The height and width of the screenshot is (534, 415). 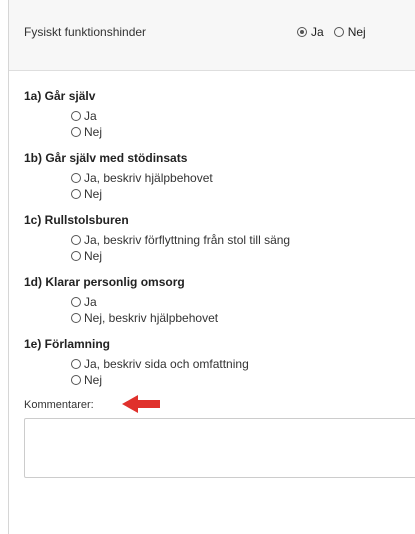 What do you see at coordinates (60, 96) in the screenshot?
I see `question-title: 1a) Går själv` at bounding box center [60, 96].